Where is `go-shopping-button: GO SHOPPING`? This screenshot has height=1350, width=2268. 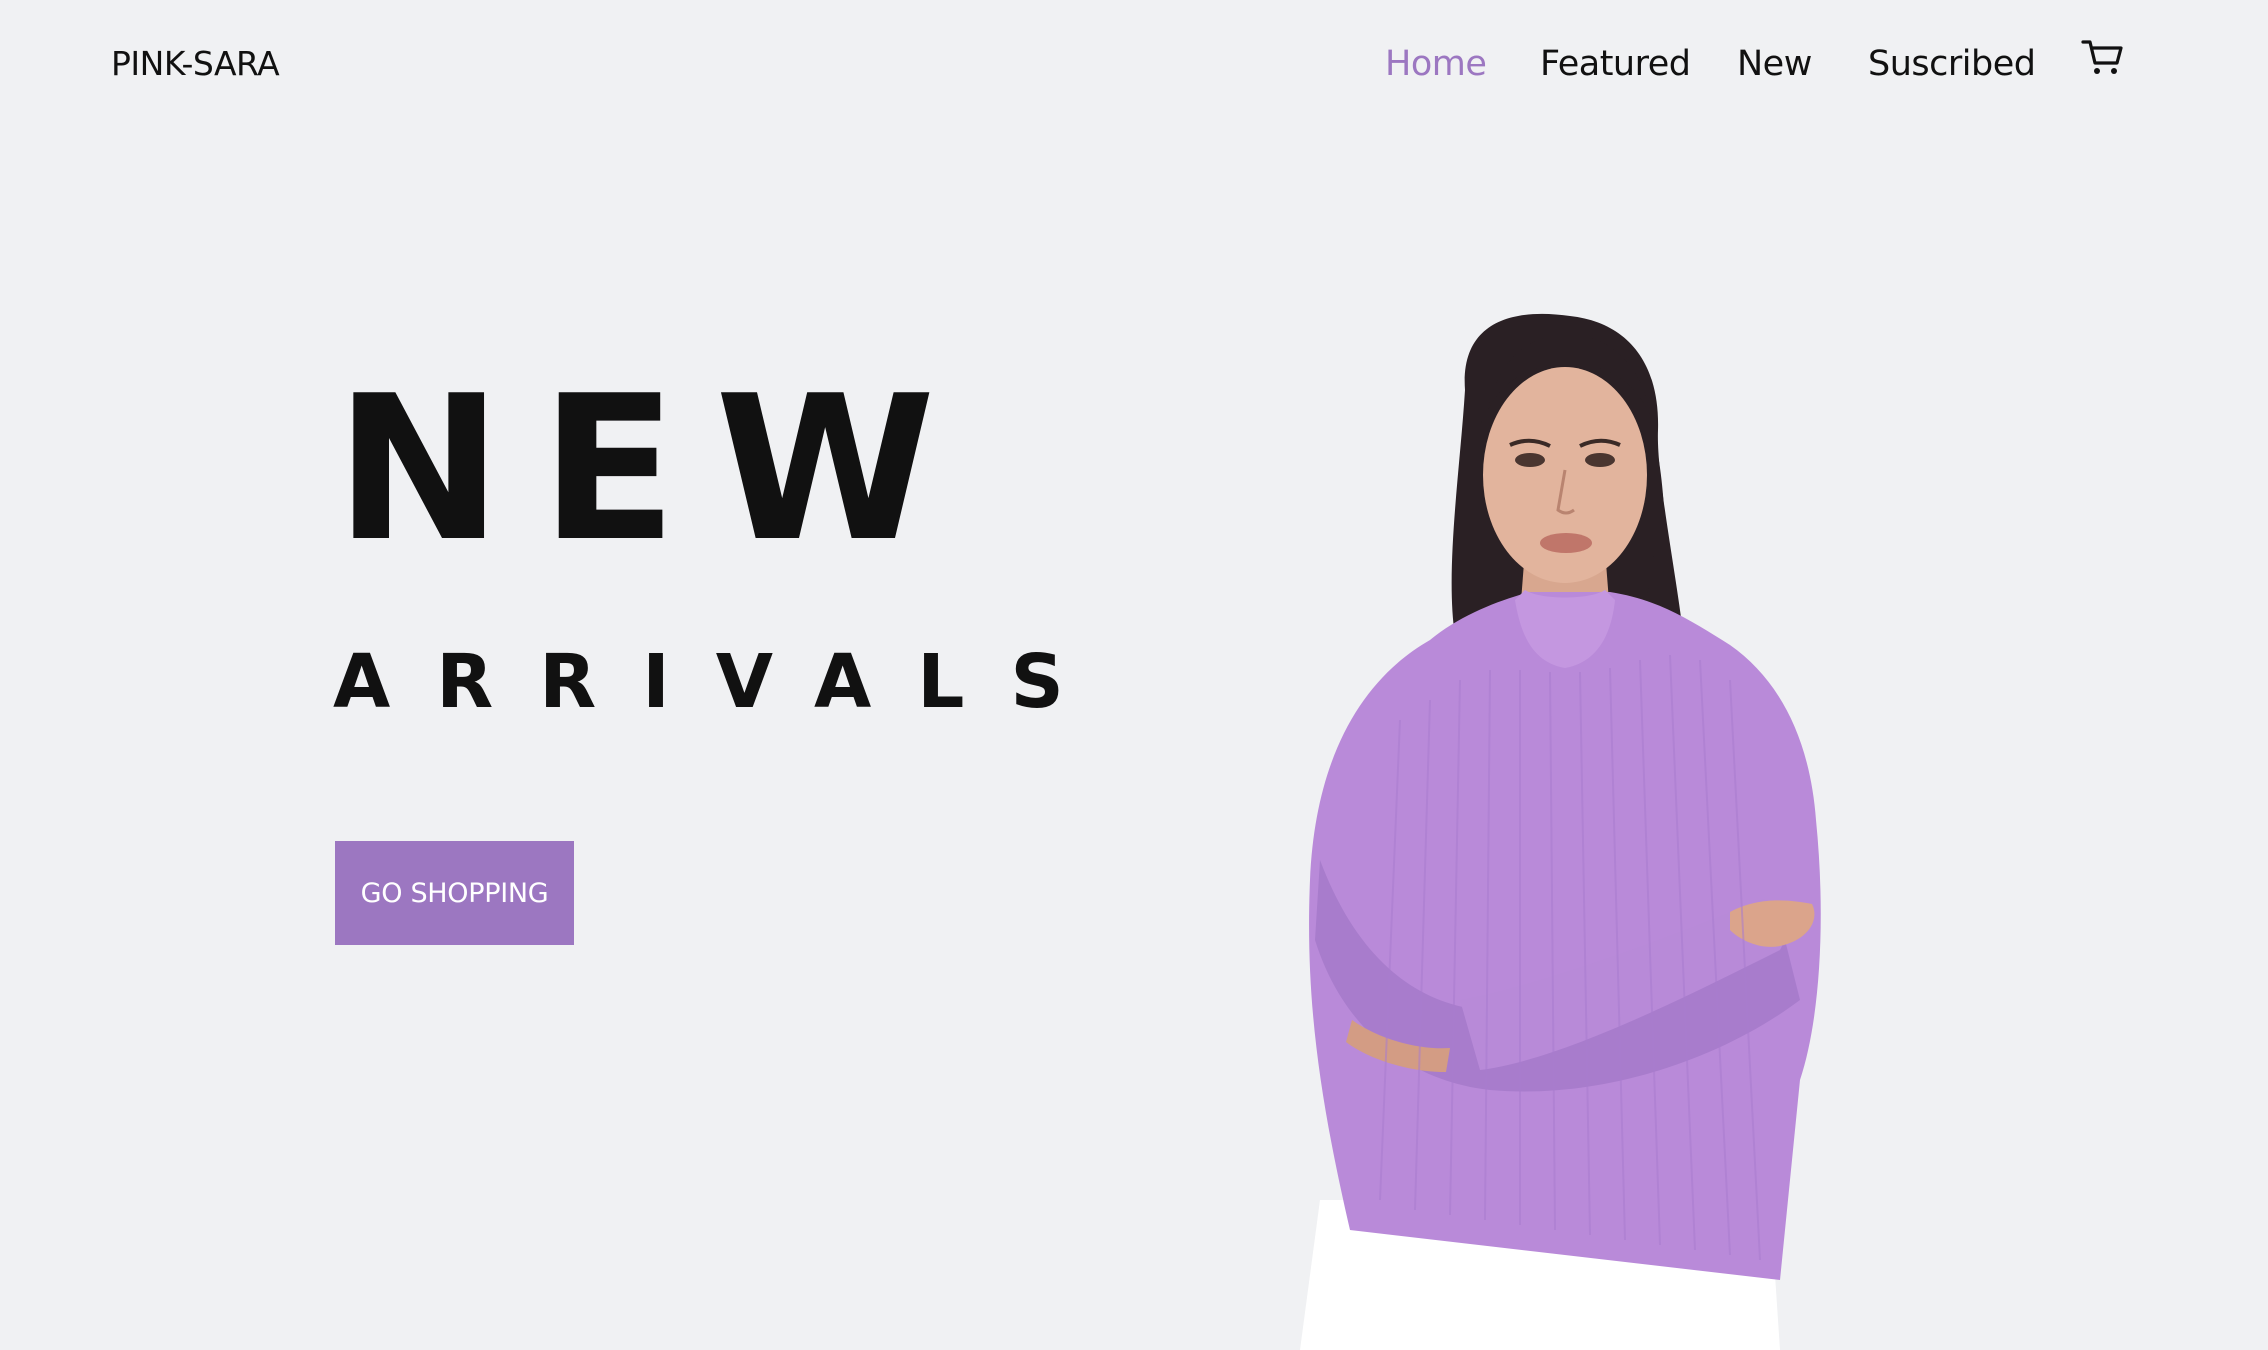
go-shopping-button: GO SHOPPING is located at coordinates (454, 893).